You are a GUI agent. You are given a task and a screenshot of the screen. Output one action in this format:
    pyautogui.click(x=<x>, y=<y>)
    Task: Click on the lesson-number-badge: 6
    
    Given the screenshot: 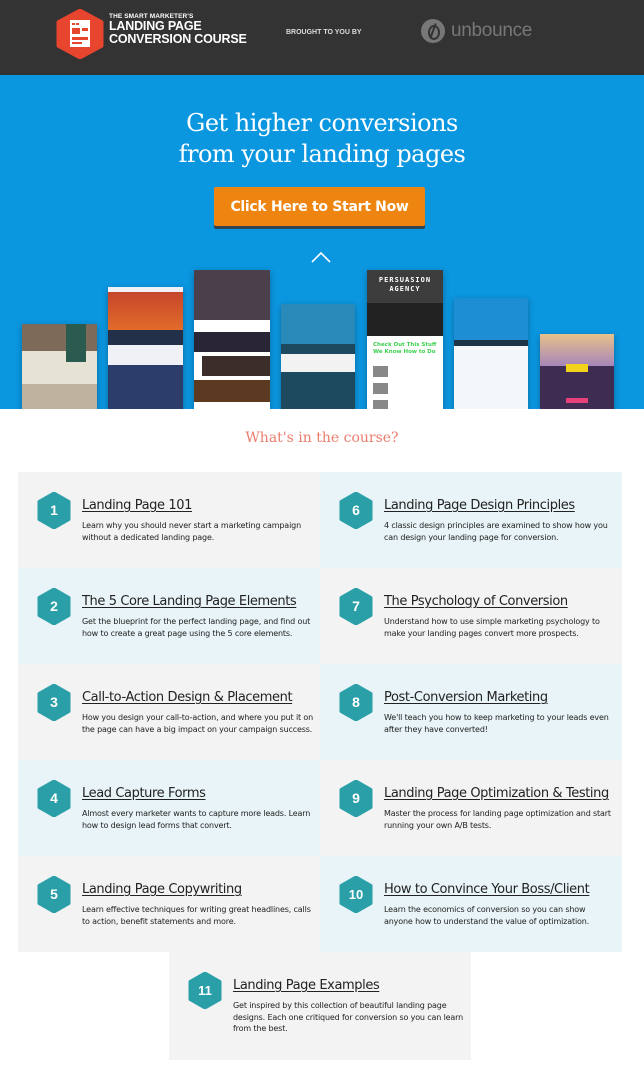 What is the action you would take?
    pyautogui.click(x=356, y=510)
    